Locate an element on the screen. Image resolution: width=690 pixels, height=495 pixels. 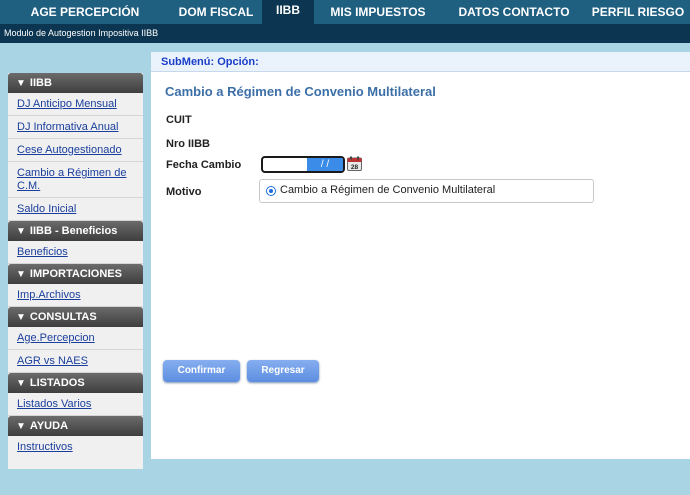
section-consultas-header: ▼ CONSULTAS is located at coordinates (75, 317).